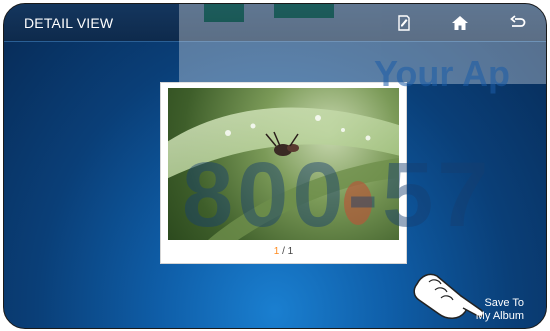 Image resolution: width=550 pixels, height=331 pixels. I want to click on page-current: 1, so click(276, 251).